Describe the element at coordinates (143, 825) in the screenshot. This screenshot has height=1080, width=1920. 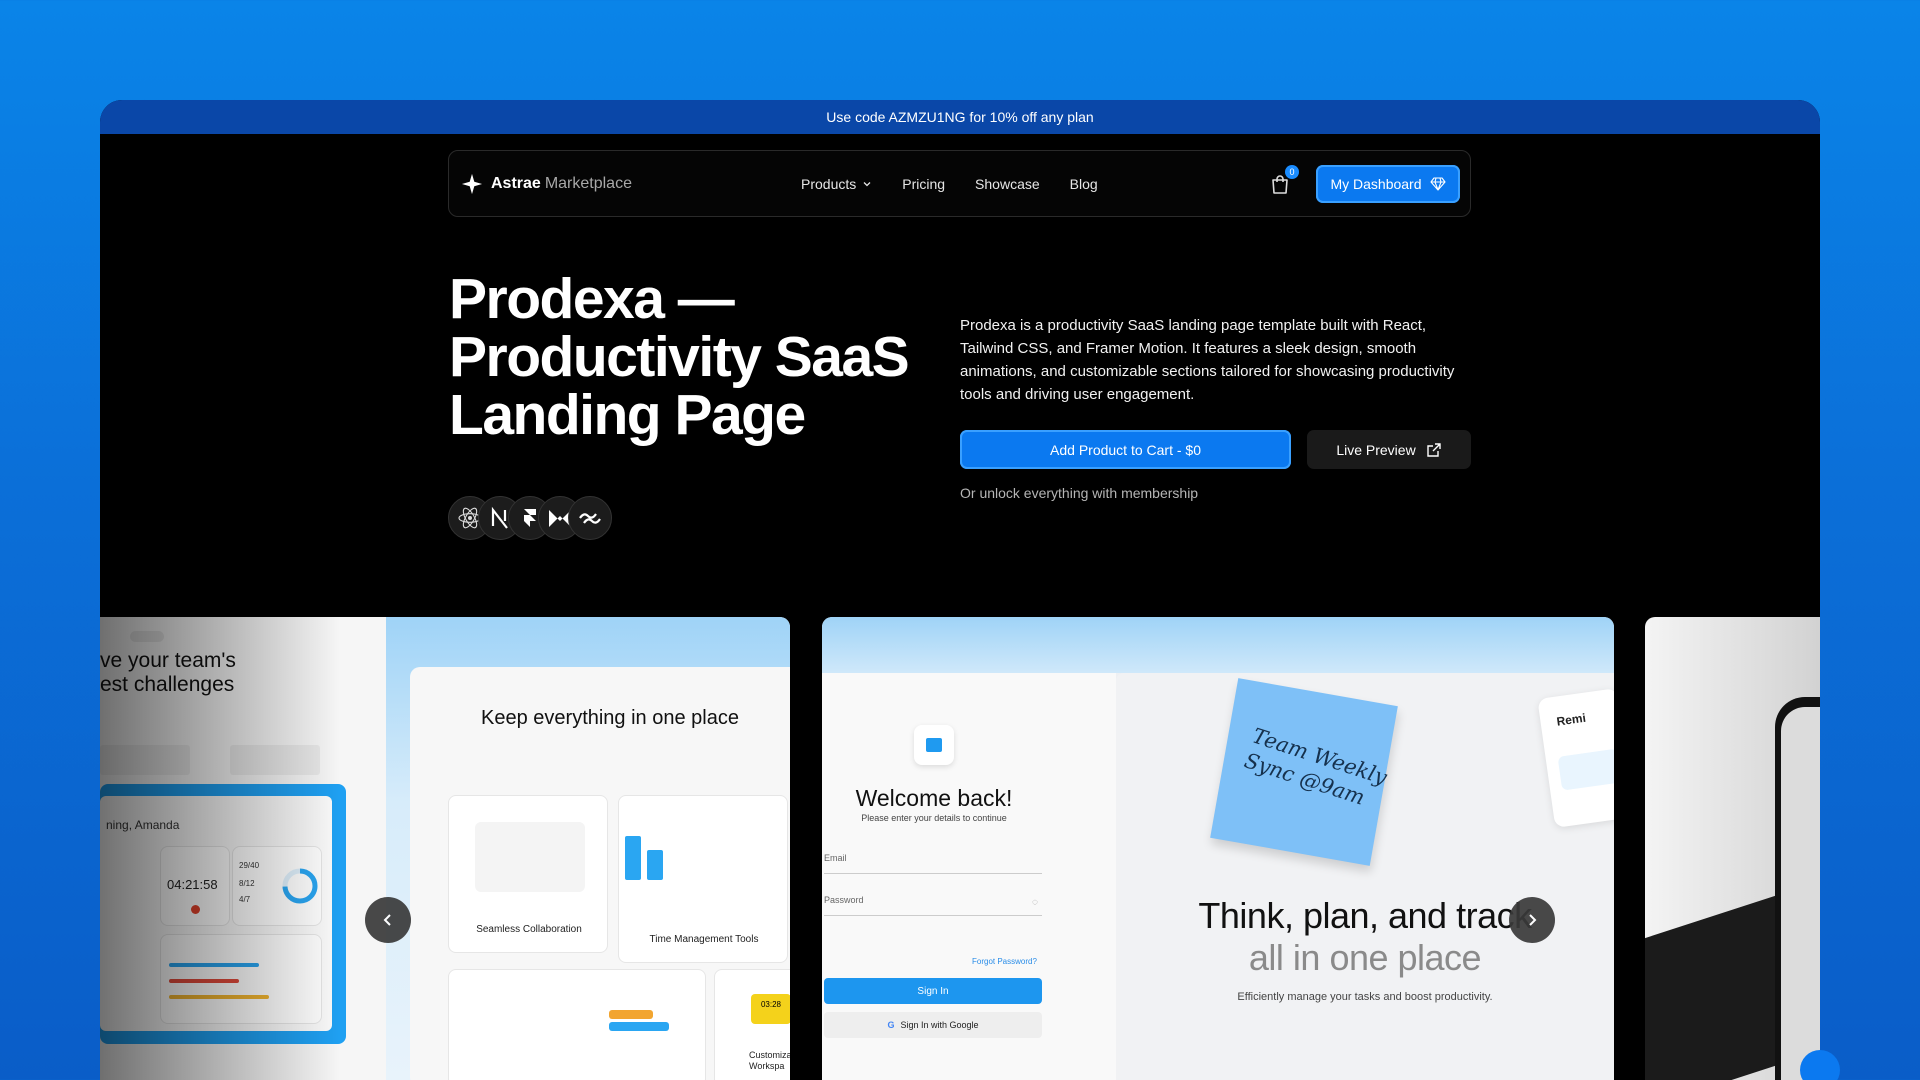
I see `greeting: ning, Amanda` at that location.